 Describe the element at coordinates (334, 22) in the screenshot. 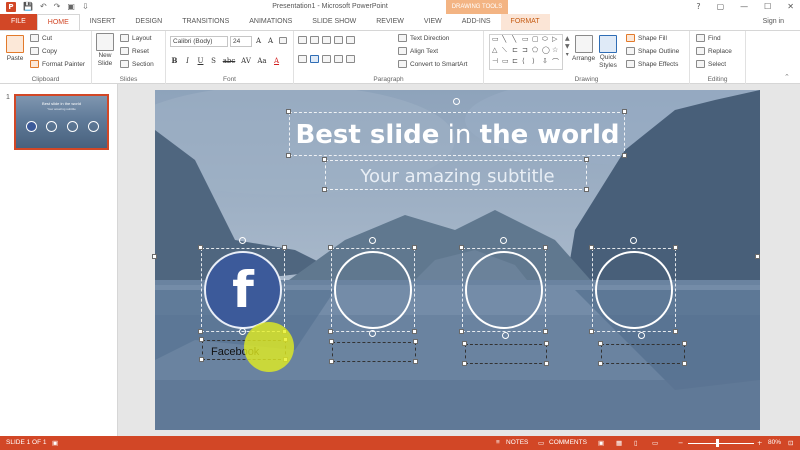

I see `tab-slide-show: SLIDE SHOW` at that location.